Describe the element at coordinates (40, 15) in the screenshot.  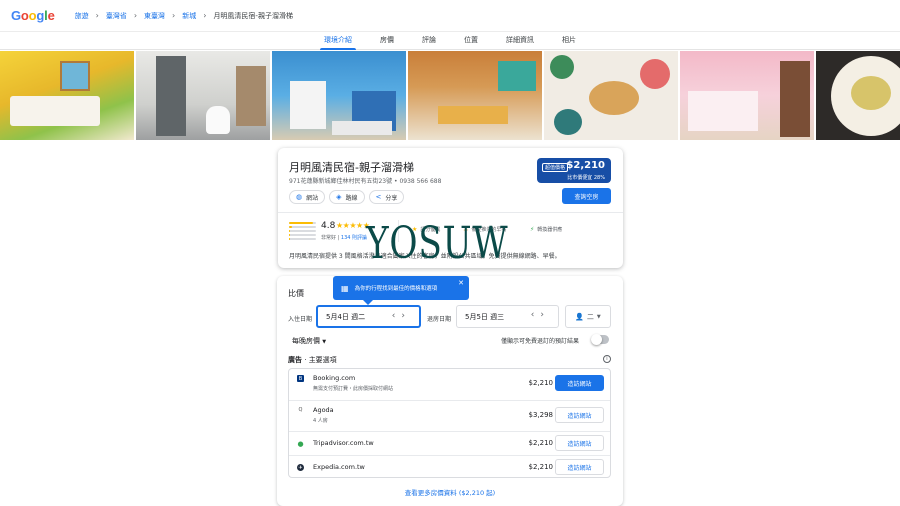
I see `logo-letter: g` at that location.